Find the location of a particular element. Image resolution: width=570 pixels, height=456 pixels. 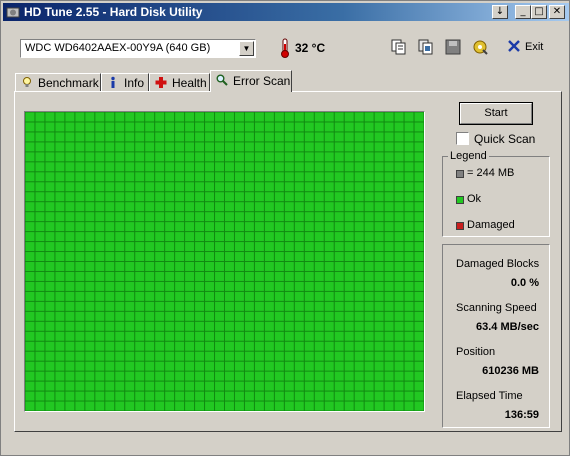

copy-screenshot-icon is located at coordinates (426, 47).